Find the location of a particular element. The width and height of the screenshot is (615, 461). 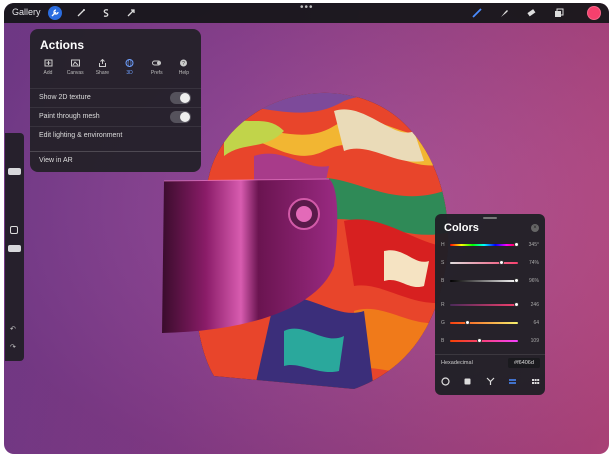

view-in-ar-row: View in AR is located at coordinates (115, 160).